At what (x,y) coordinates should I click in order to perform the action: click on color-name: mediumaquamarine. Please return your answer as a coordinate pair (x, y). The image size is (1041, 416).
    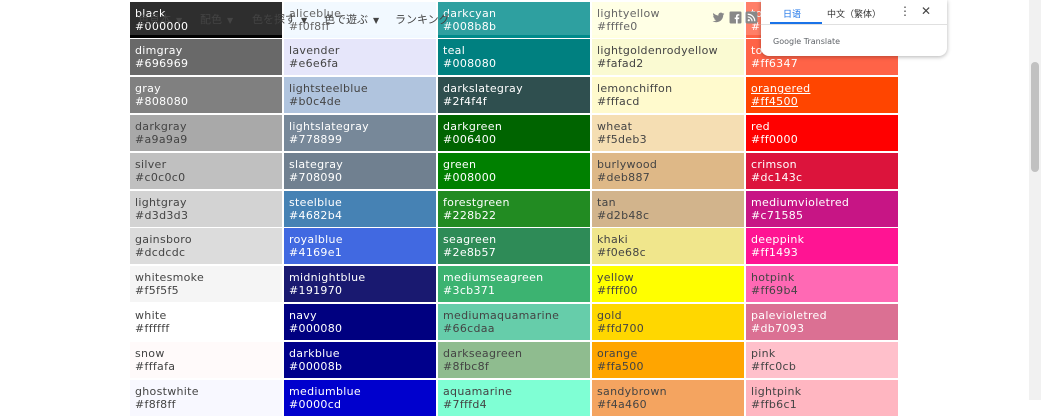
    Looking at the image, I should click on (501, 315).